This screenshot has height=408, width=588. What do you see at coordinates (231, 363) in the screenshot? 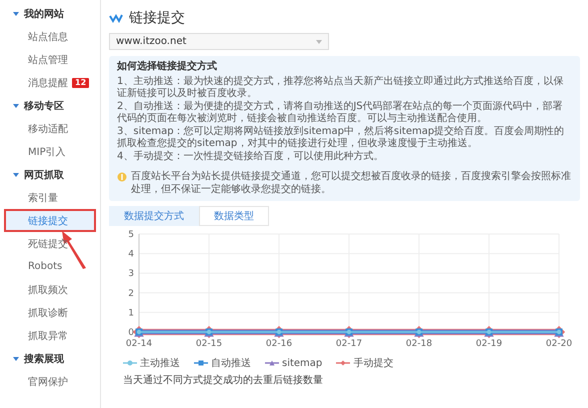
I see `legend-label: 自动推送` at bounding box center [231, 363].